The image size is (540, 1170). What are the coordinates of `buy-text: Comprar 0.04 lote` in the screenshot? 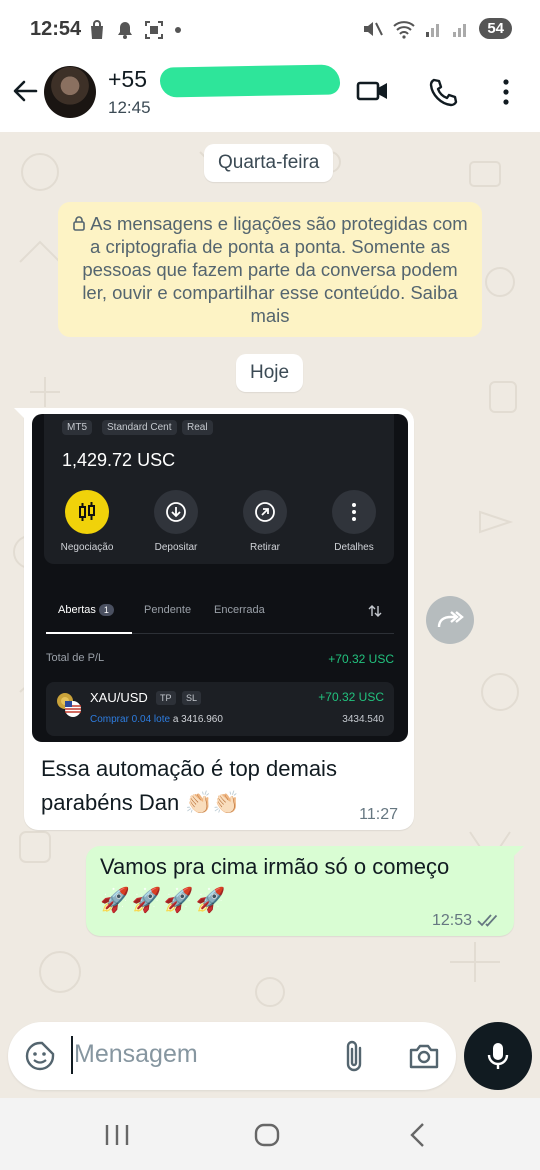 It's located at (130, 719).